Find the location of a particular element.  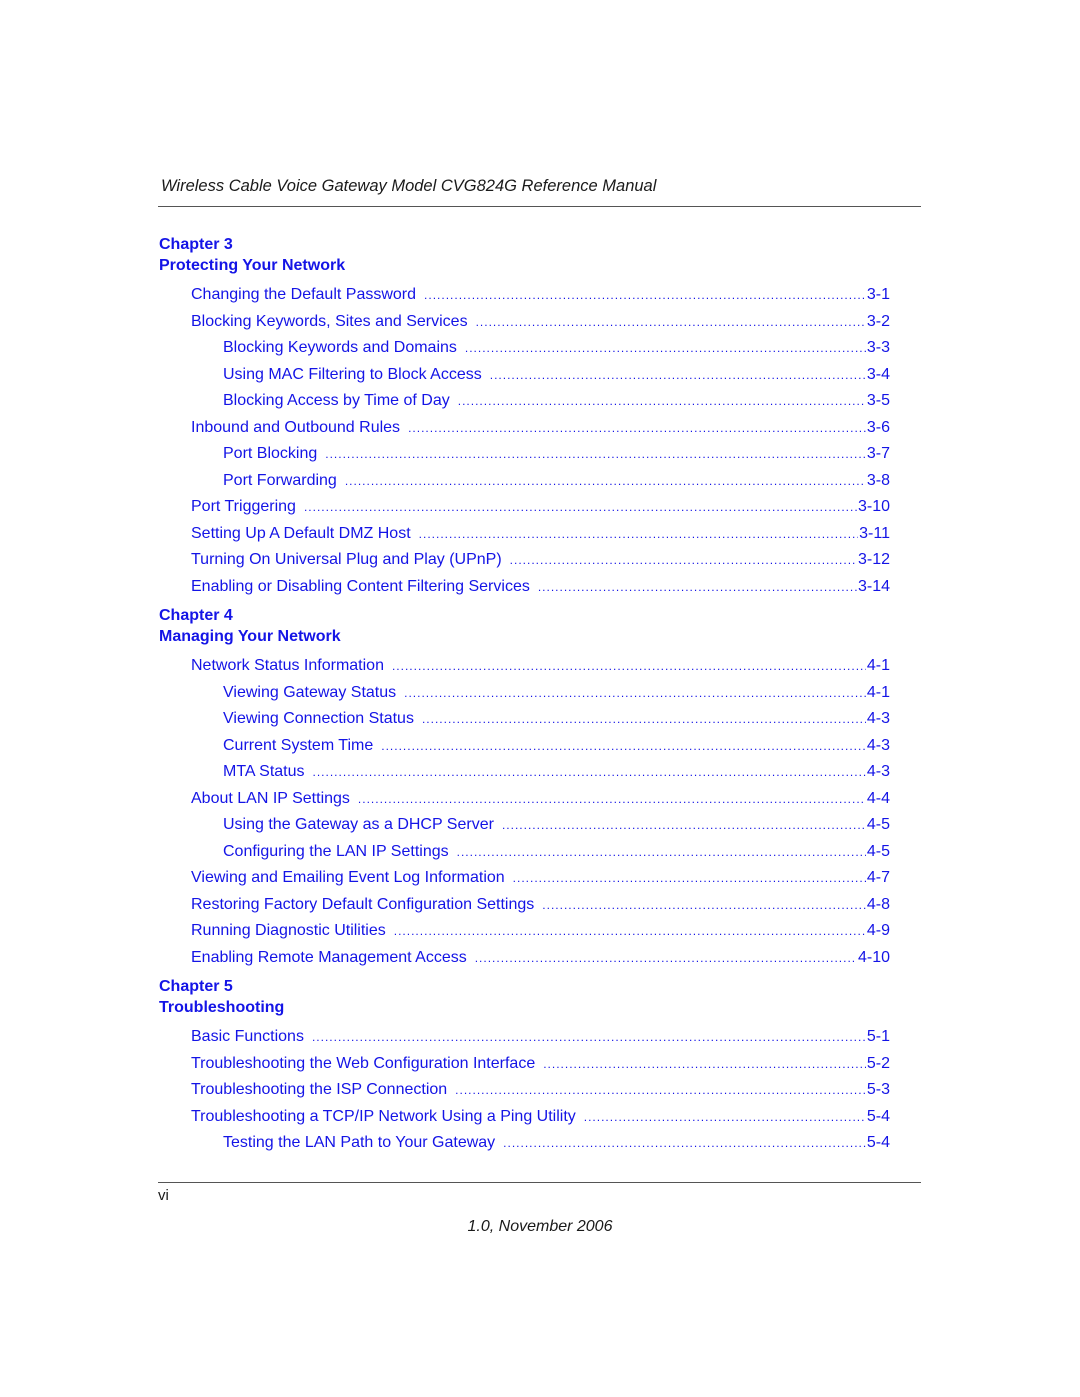

toc-entry-title: Port Blocking is located at coordinates (274, 454).